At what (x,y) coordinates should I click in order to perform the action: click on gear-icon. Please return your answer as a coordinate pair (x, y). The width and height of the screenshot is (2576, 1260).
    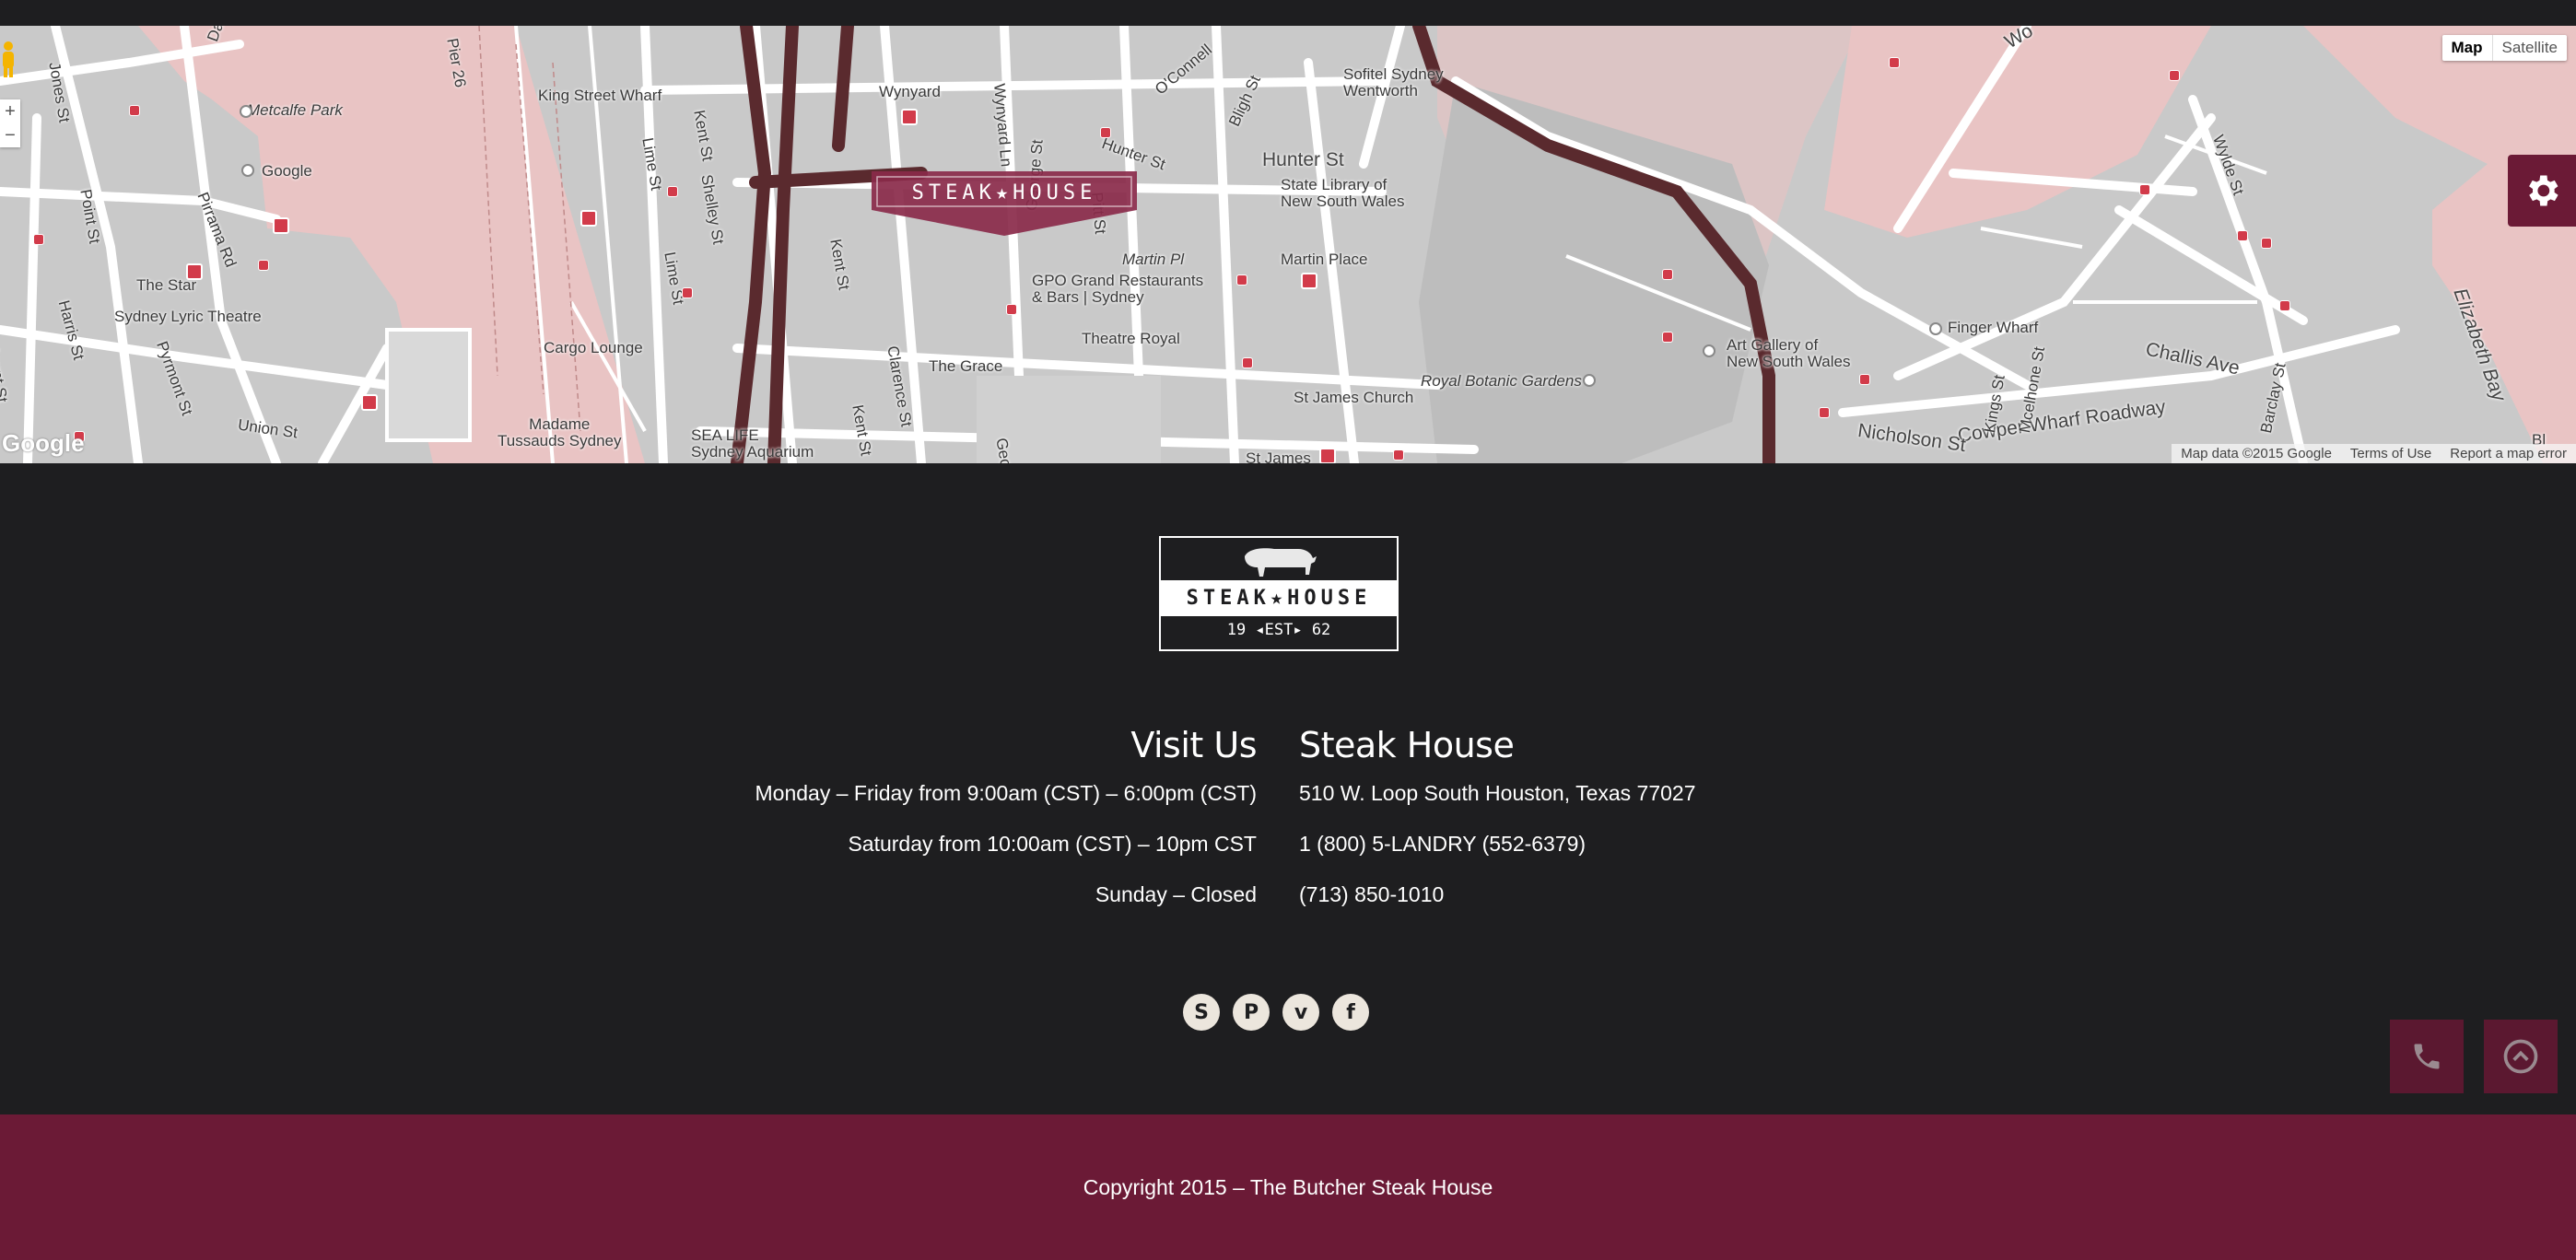
    Looking at the image, I should click on (2543, 190).